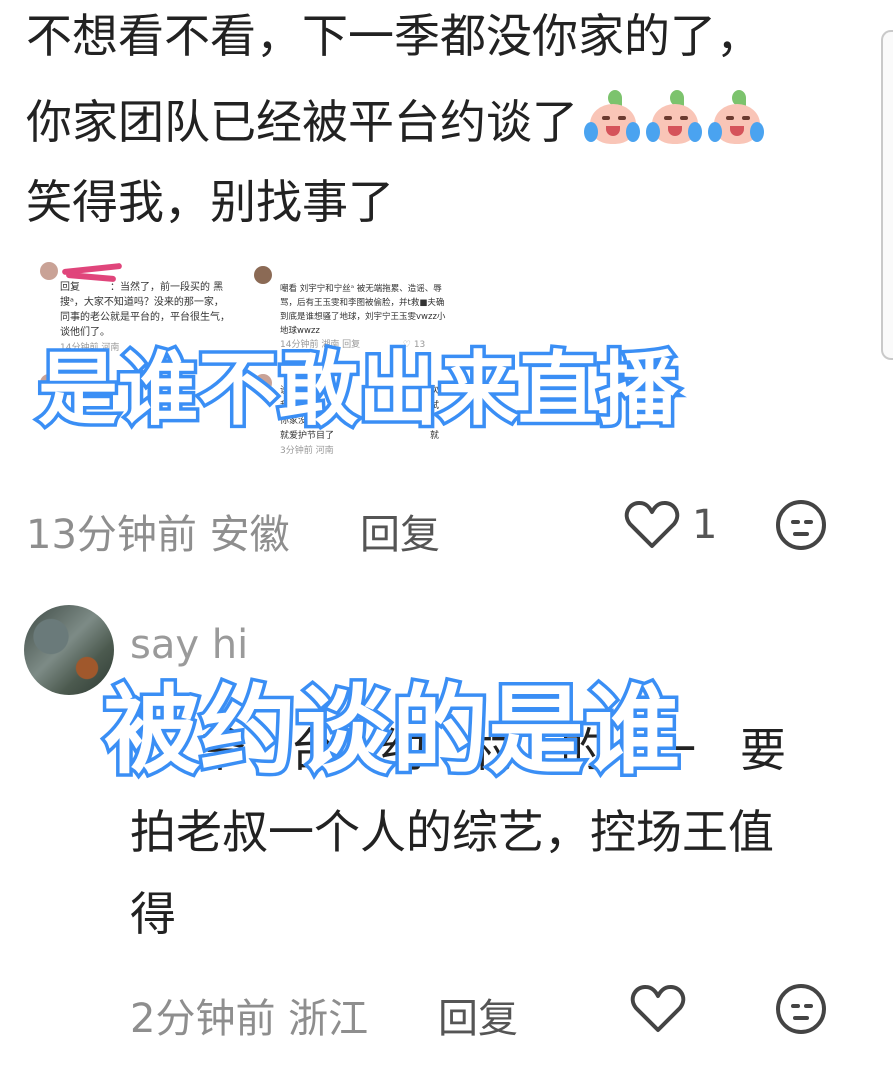  I want to click on embedded-text: ：当然了，前一段买的 黑, so click(167, 287).